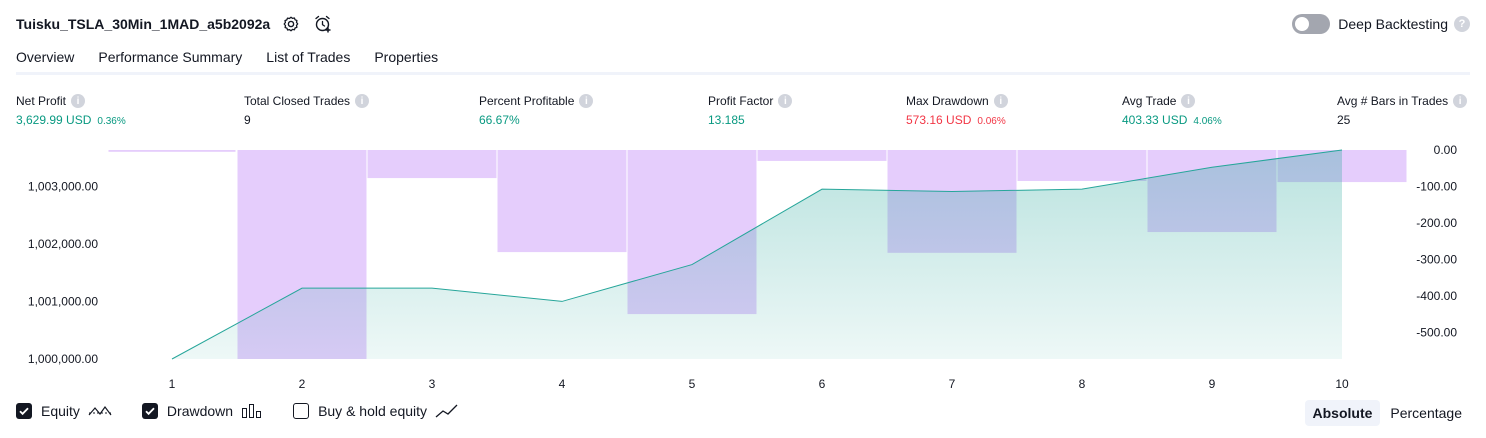 Image resolution: width=1486 pixels, height=438 pixels. What do you see at coordinates (54, 120) in the screenshot?
I see `metric-value: 3,629.99 USD` at bounding box center [54, 120].